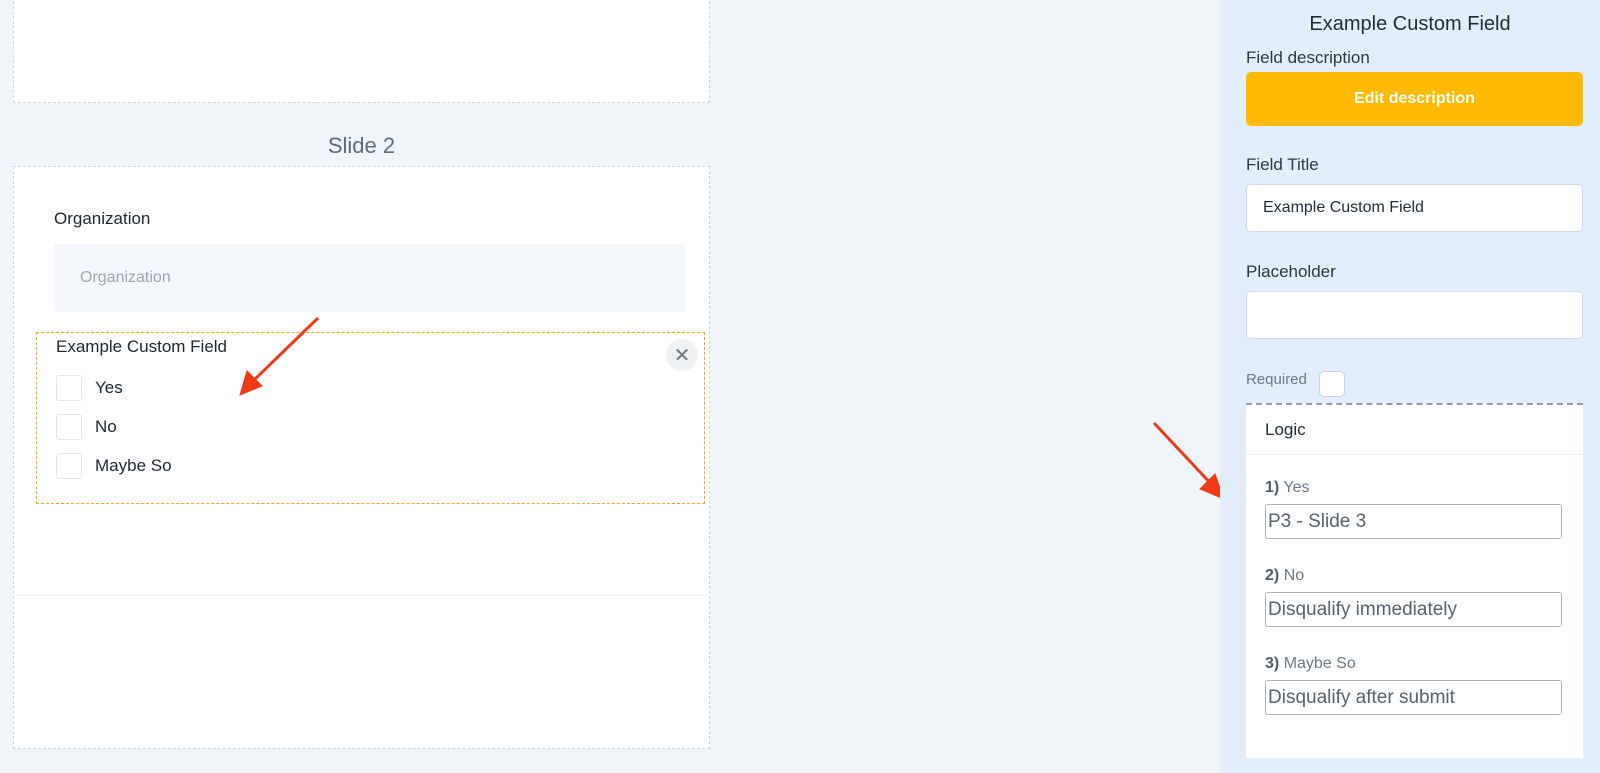 The image size is (1600, 773). Describe the element at coordinates (1413, 521) in the screenshot. I see `rule-action-select-1: P3 - Slide 3` at that location.